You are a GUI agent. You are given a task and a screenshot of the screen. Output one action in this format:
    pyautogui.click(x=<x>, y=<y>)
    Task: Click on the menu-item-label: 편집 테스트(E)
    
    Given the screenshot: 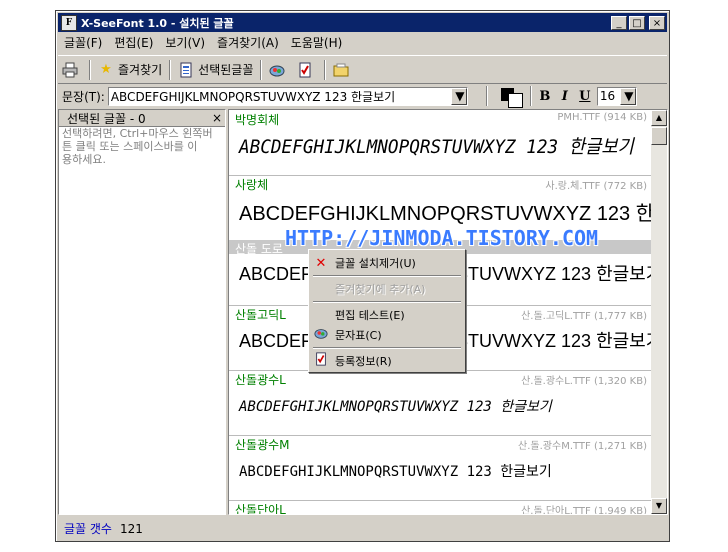 What is the action you would take?
    pyautogui.click(x=370, y=315)
    